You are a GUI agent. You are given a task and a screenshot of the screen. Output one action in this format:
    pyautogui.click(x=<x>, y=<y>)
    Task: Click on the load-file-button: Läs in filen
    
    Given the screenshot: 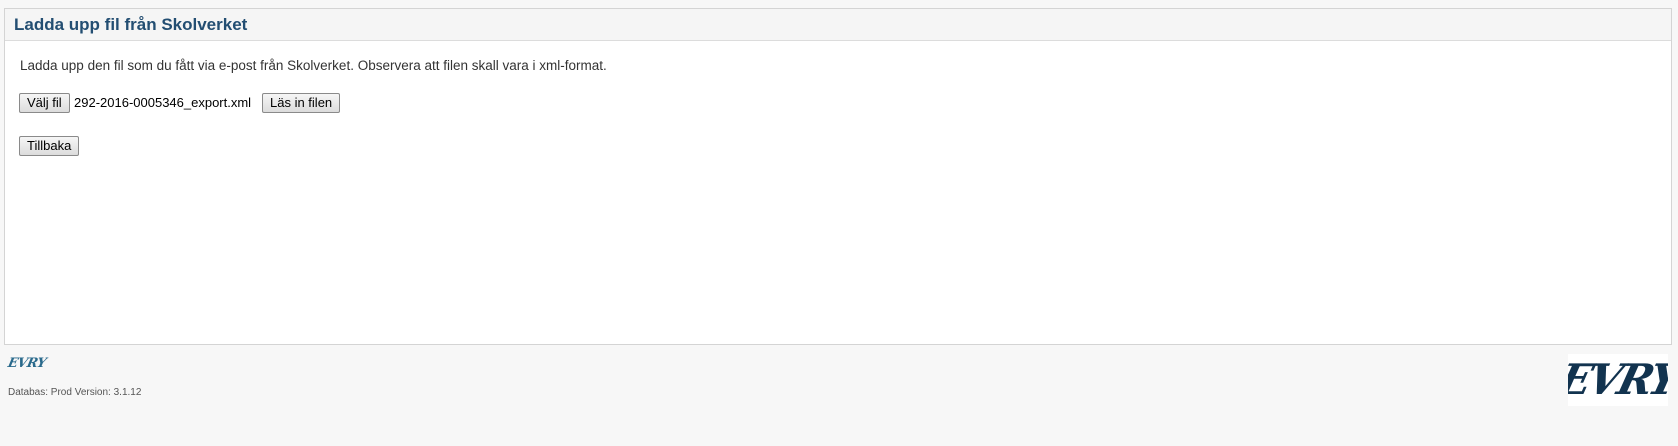 What is the action you would take?
    pyautogui.click(x=301, y=103)
    